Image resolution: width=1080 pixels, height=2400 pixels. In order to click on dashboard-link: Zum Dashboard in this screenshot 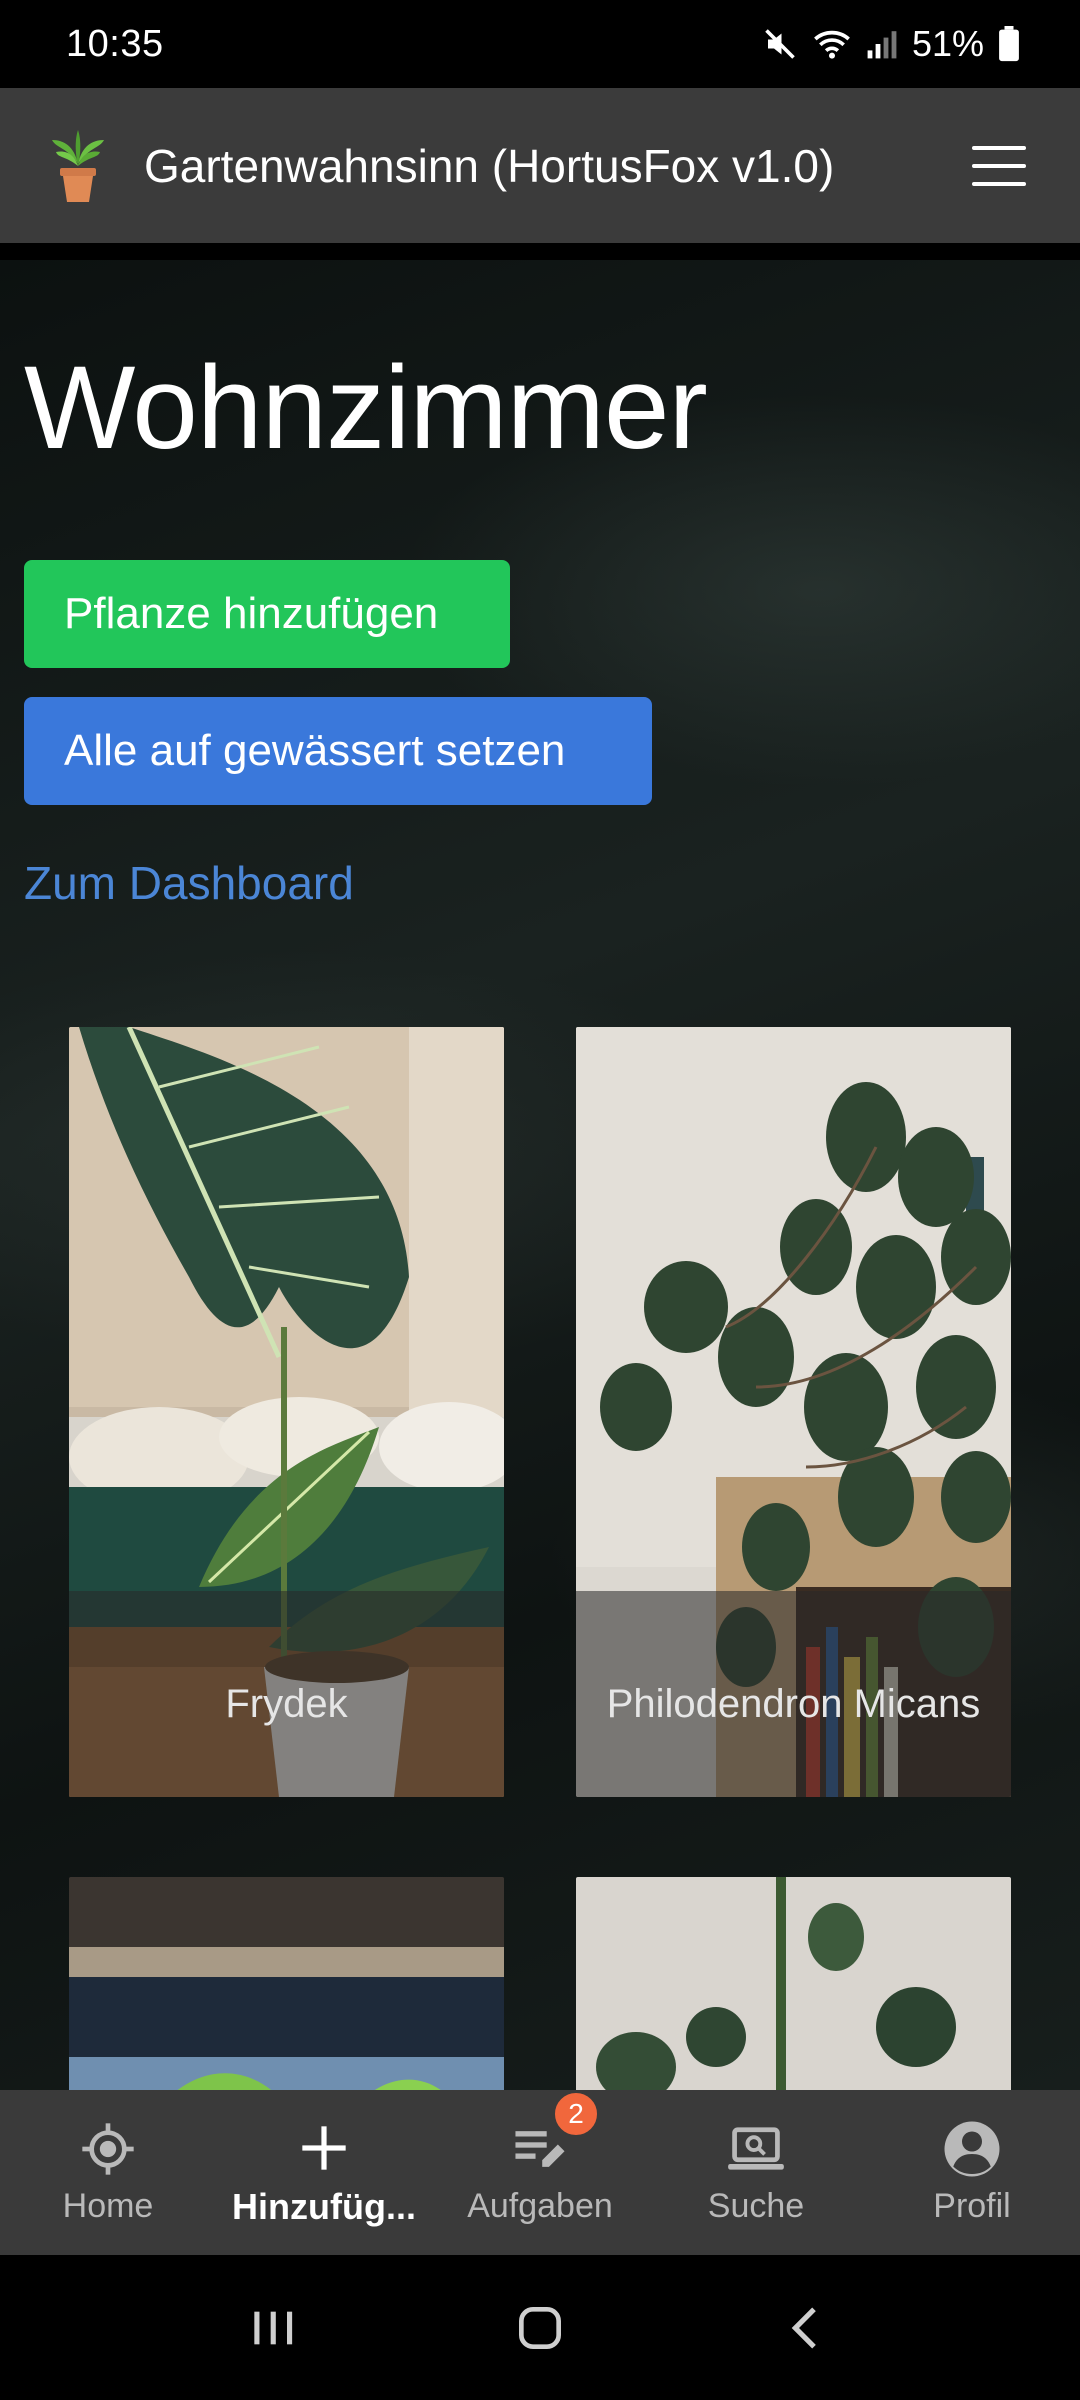, I will do `click(189, 883)`.